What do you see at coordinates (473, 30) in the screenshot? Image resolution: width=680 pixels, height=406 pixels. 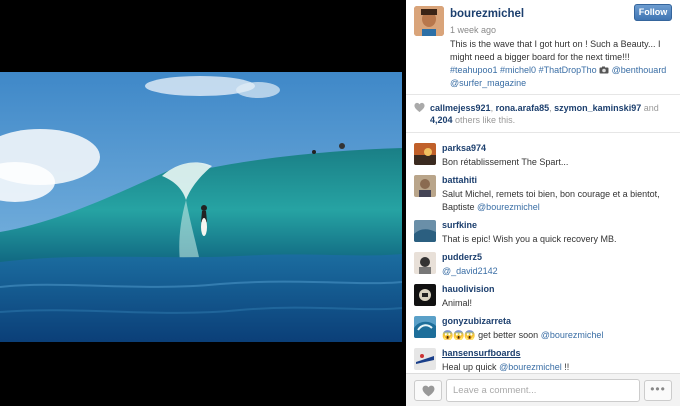 I see `post-time: 1 week ago` at bounding box center [473, 30].